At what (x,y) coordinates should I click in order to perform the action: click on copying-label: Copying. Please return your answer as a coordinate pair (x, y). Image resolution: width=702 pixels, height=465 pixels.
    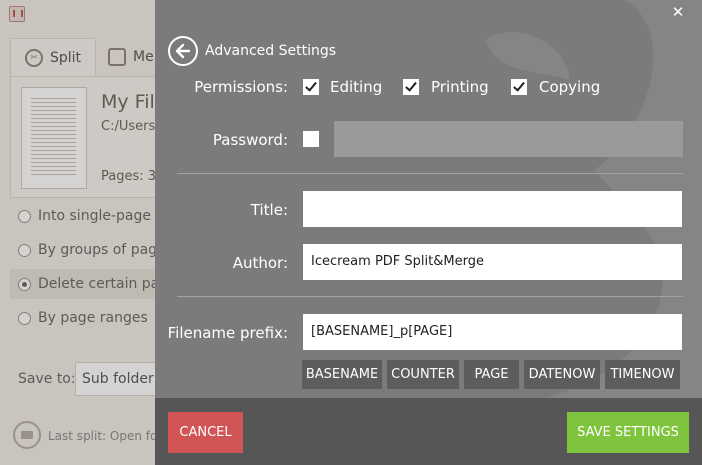
    Looking at the image, I should click on (570, 87).